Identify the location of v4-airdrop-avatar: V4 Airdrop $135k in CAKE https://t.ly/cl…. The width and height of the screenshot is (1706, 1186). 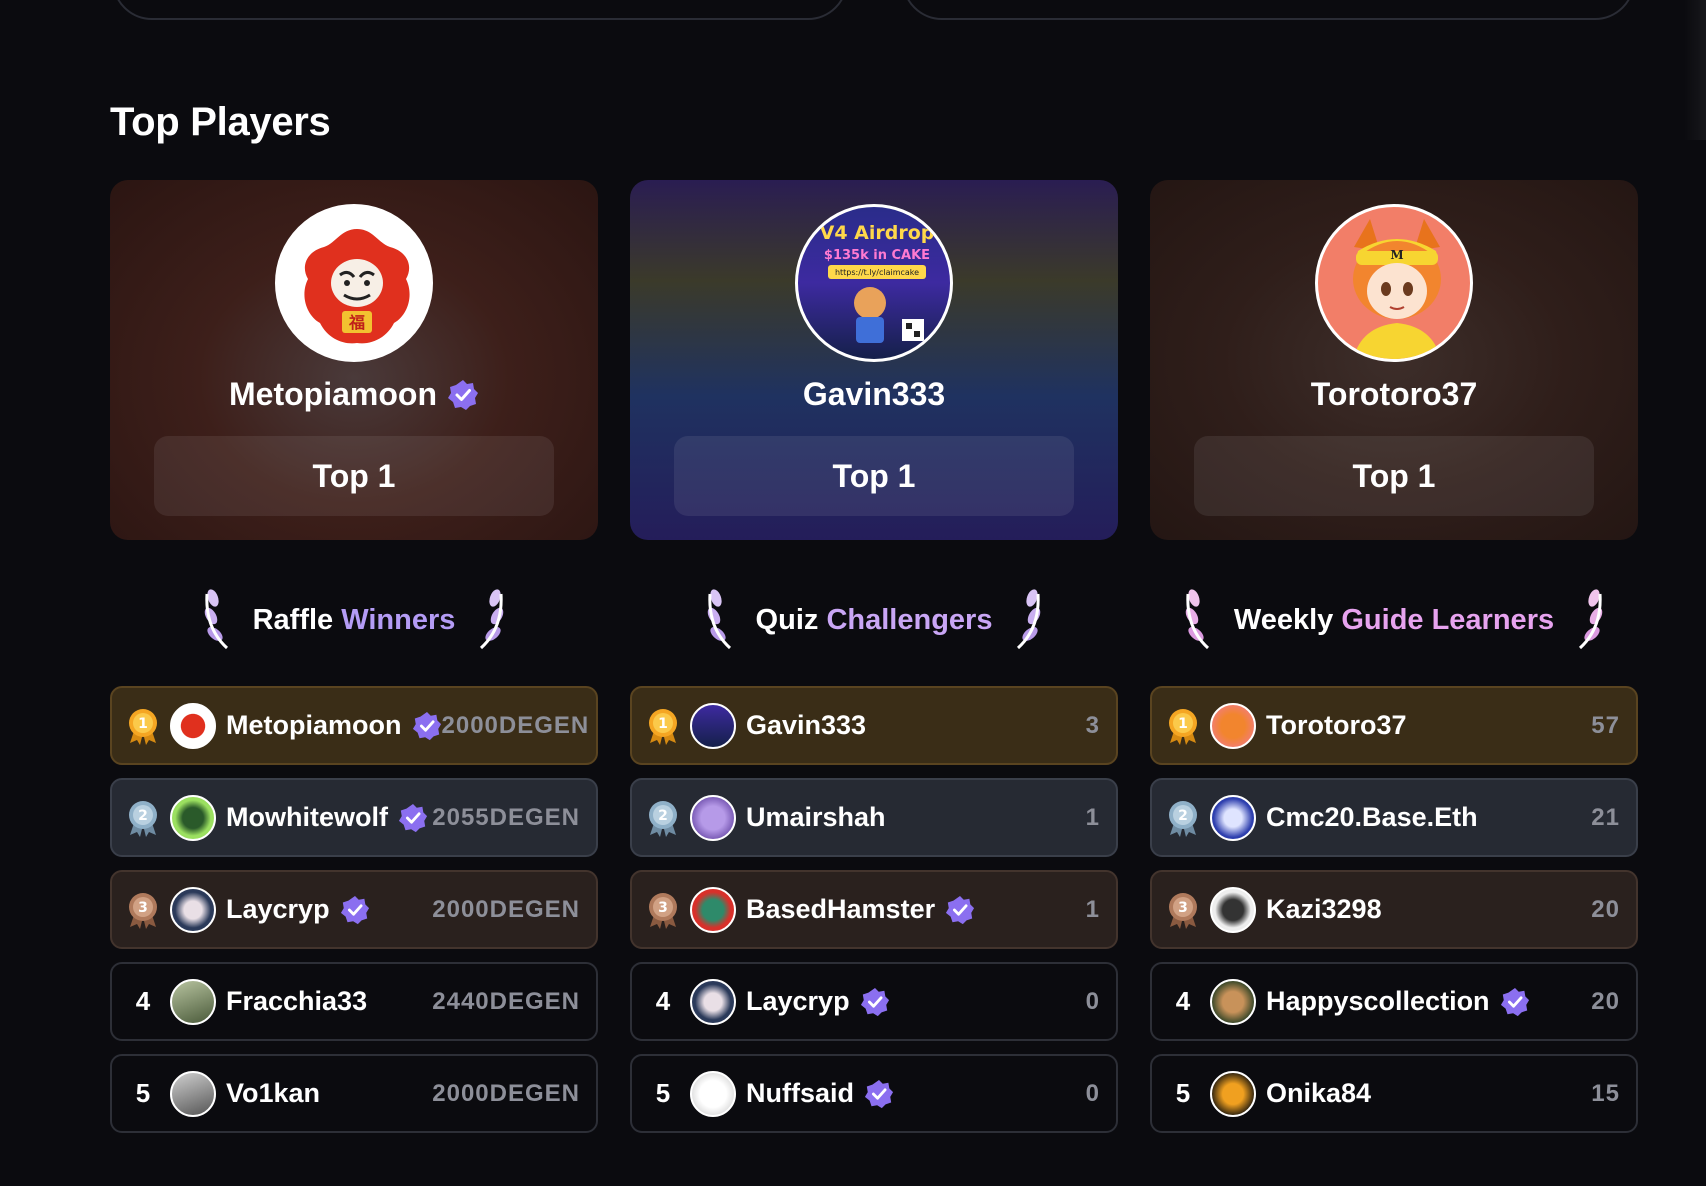
(874, 283).